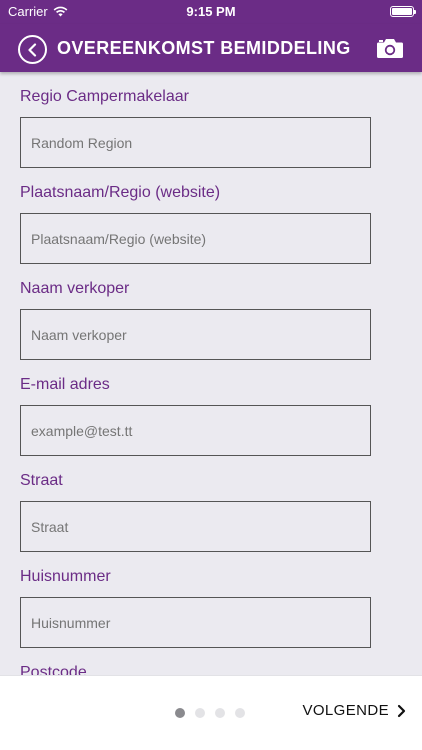 The width and height of the screenshot is (422, 750). I want to click on battery-icon, so click(403, 11).